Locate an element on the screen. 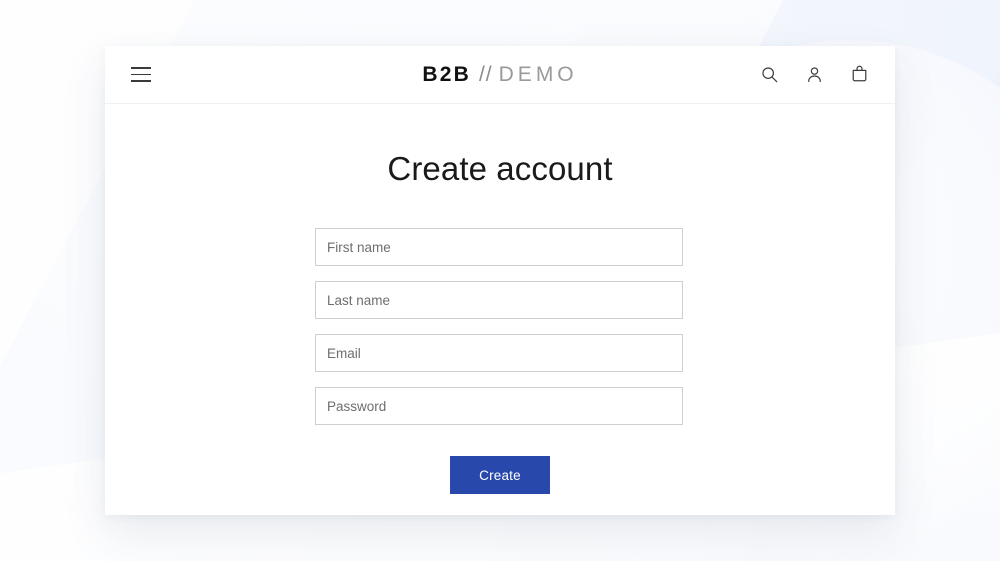  user-icon is located at coordinates (814, 75).